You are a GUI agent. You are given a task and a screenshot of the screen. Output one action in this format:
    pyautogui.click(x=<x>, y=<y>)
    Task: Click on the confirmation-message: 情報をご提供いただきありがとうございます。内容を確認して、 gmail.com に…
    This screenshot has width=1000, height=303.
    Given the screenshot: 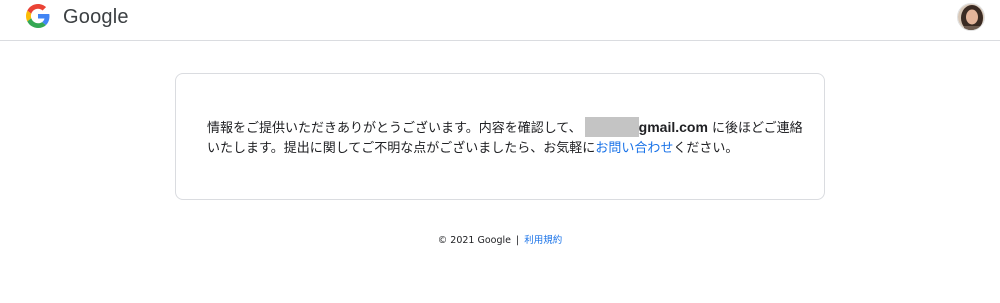 What is the action you would take?
    pyautogui.click(x=507, y=138)
    